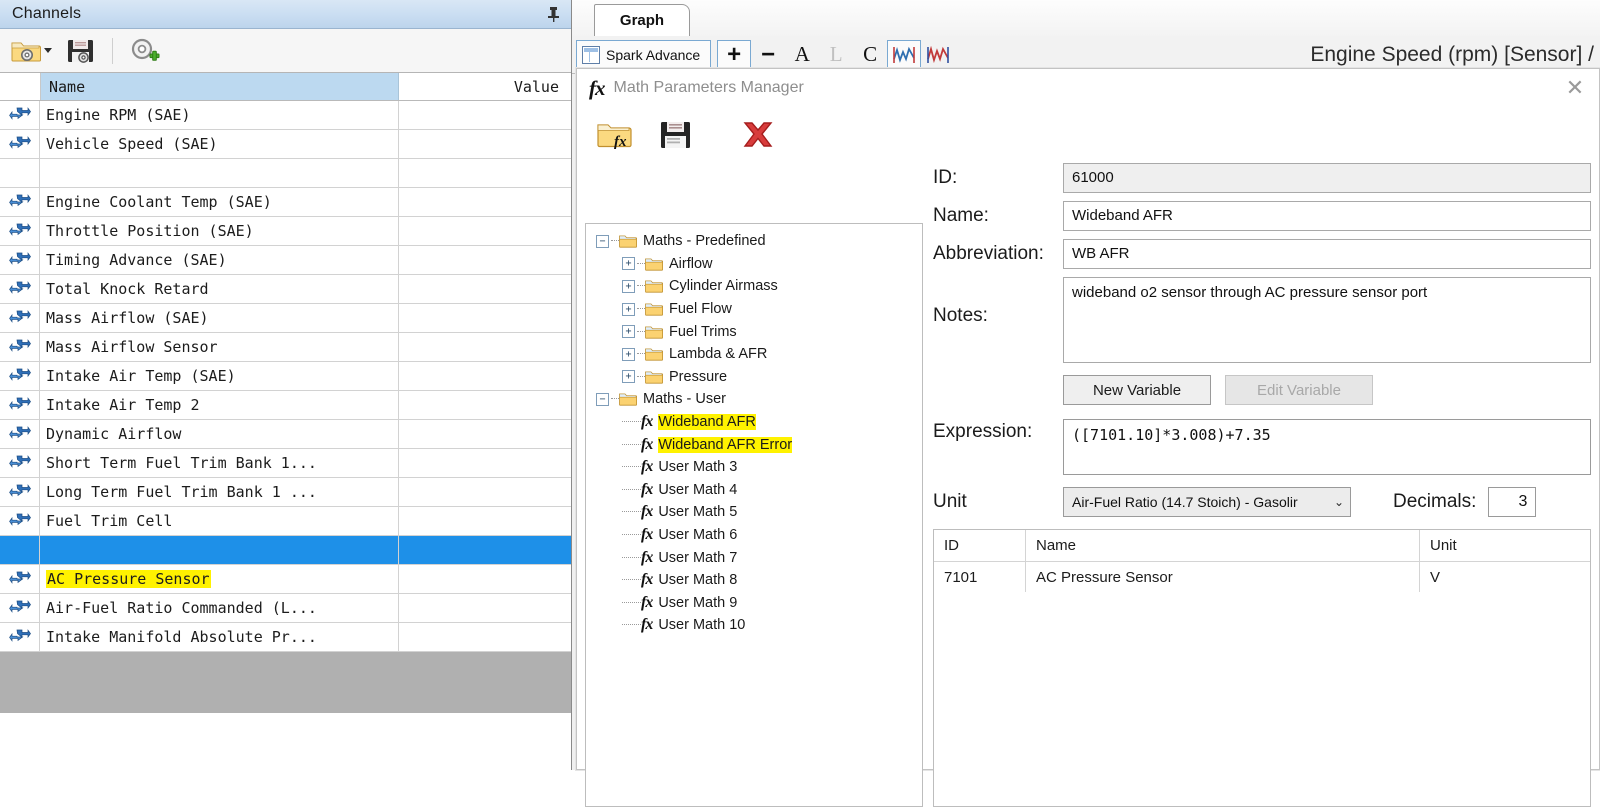 The height and width of the screenshot is (807, 1600). Describe the element at coordinates (144, 51) in the screenshot. I see `add-channel-button` at that location.